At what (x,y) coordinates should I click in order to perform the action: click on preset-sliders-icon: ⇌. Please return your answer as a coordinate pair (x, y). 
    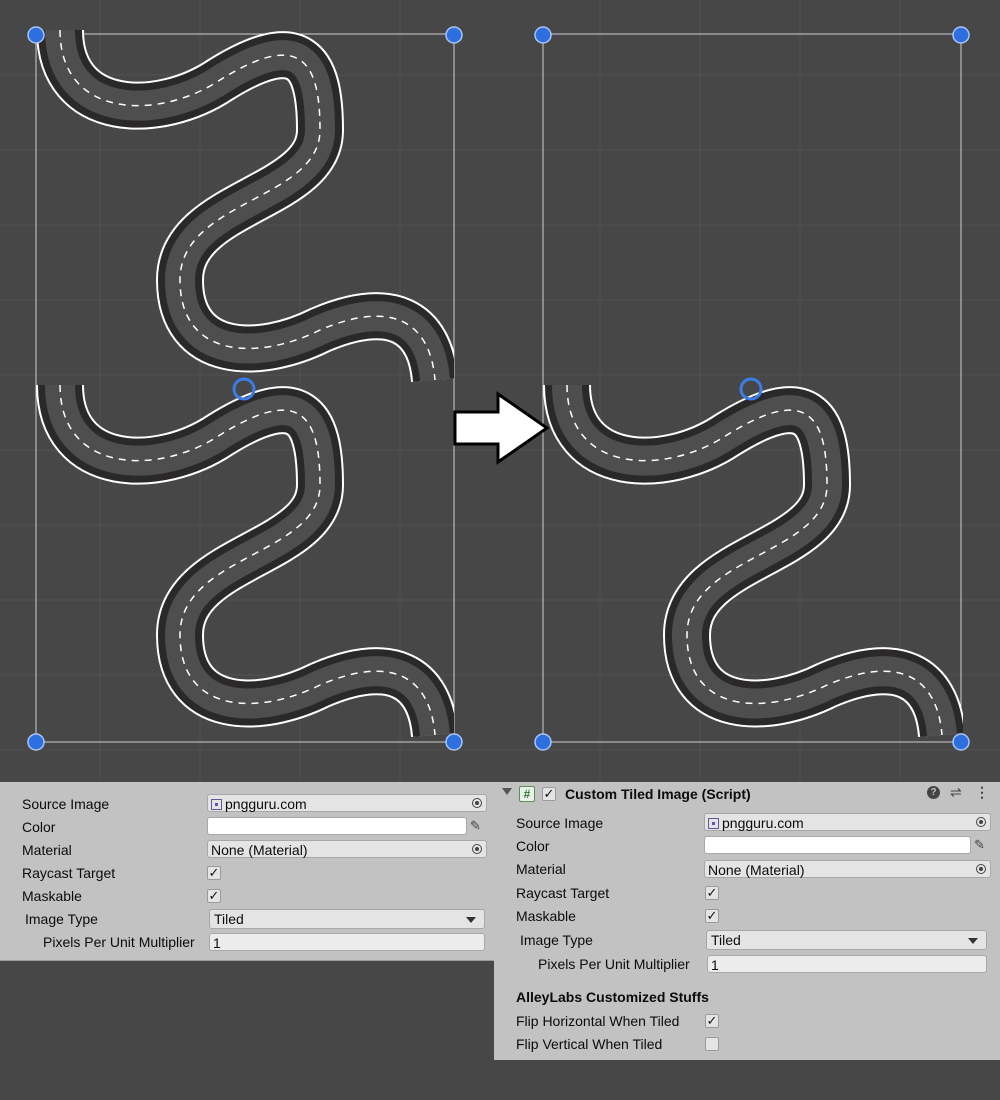
    Looking at the image, I should click on (956, 792).